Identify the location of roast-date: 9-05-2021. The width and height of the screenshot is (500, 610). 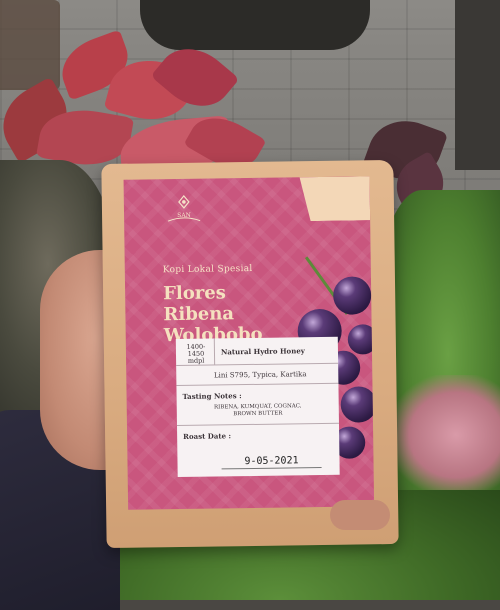
(271, 462).